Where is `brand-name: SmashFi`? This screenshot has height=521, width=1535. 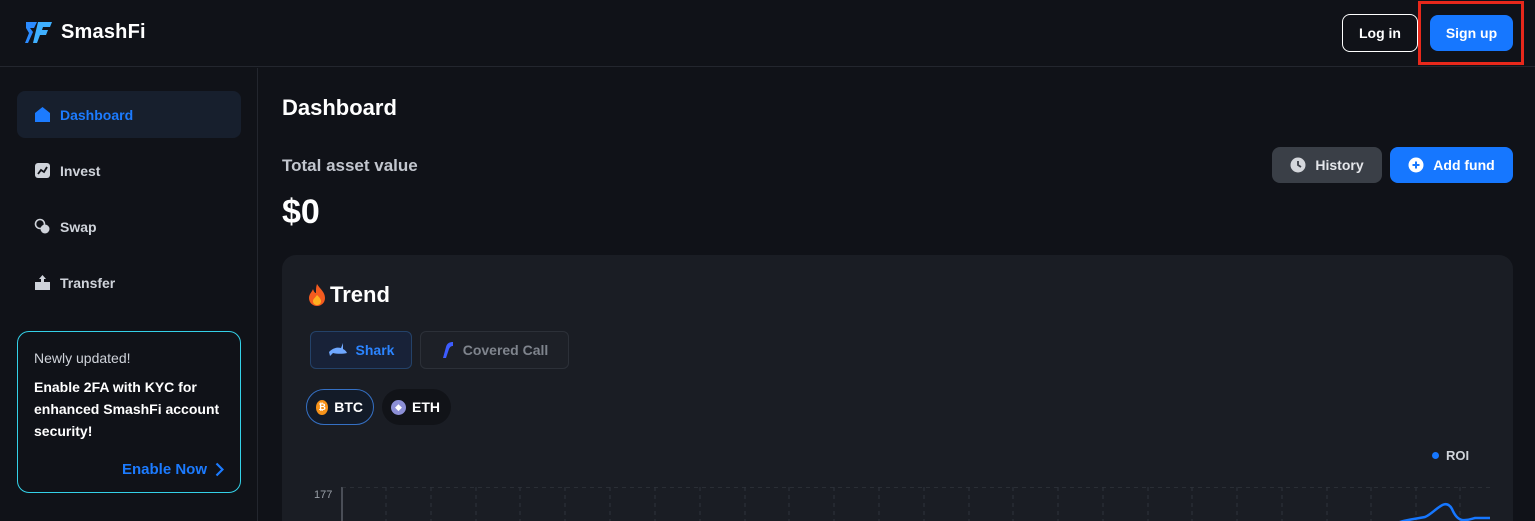
brand-name: SmashFi is located at coordinates (103, 32).